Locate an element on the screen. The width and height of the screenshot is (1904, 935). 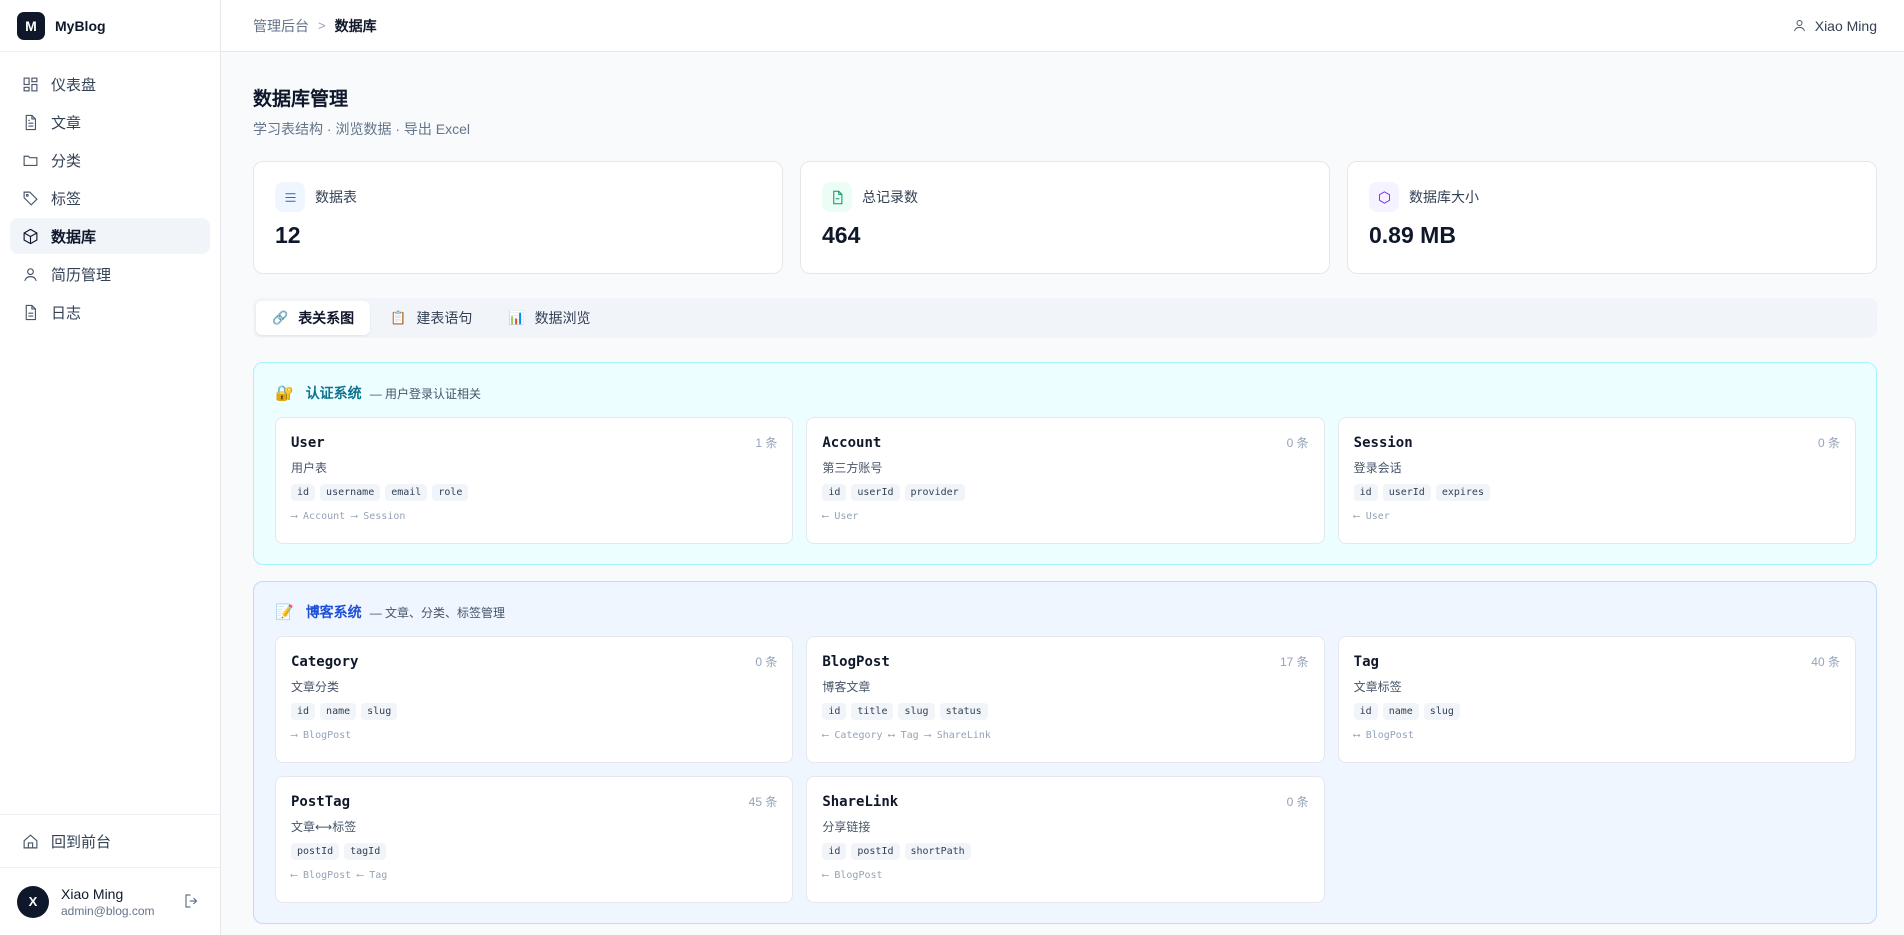
breadcrumb-current: 数据库 is located at coordinates (355, 25).